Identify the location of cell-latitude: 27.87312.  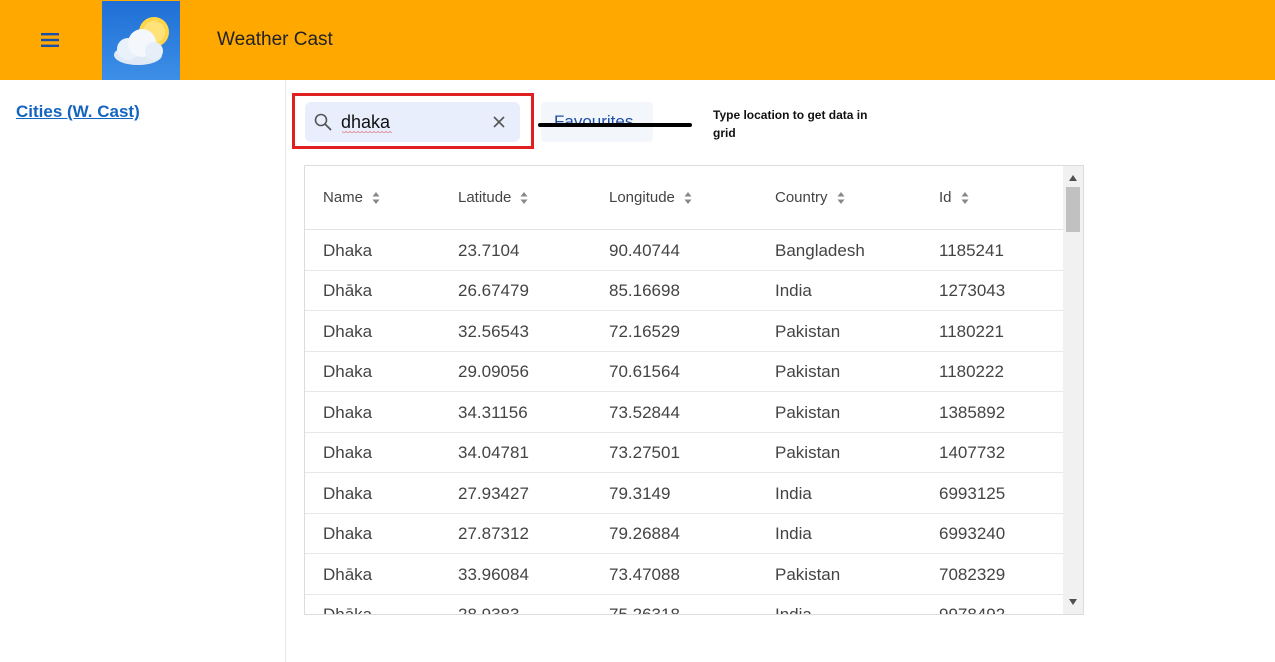
(493, 533).